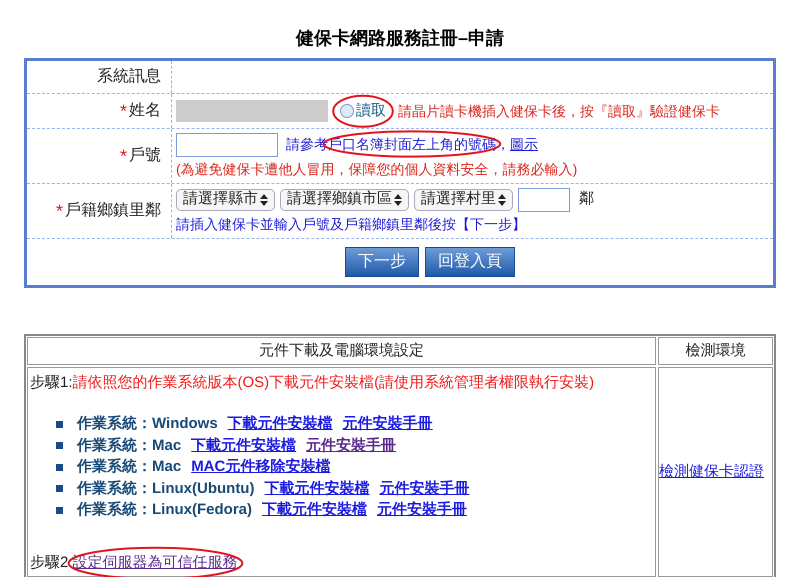 The width and height of the screenshot is (800, 577). What do you see at coordinates (524, 144) in the screenshot?
I see `diagram-link: 圖示` at bounding box center [524, 144].